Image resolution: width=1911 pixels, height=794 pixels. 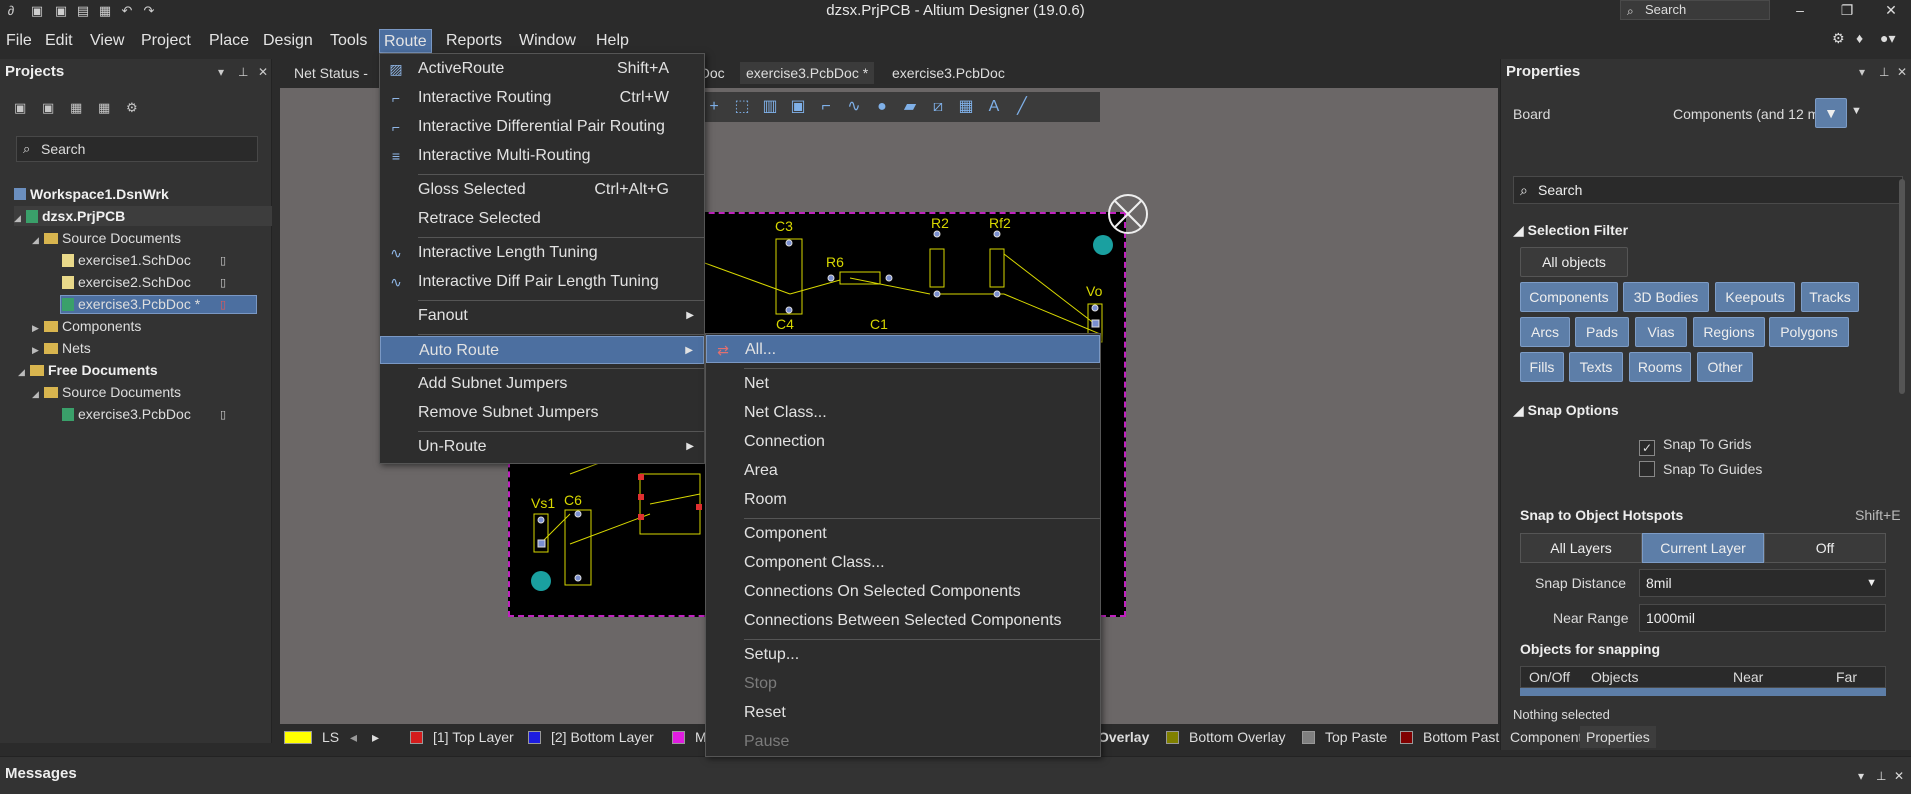 What do you see at coordinates (542, 219) in the screenshot?
I see `menu-item-retrace-selected: Retrace Selected` at bounding box center [542, 219].